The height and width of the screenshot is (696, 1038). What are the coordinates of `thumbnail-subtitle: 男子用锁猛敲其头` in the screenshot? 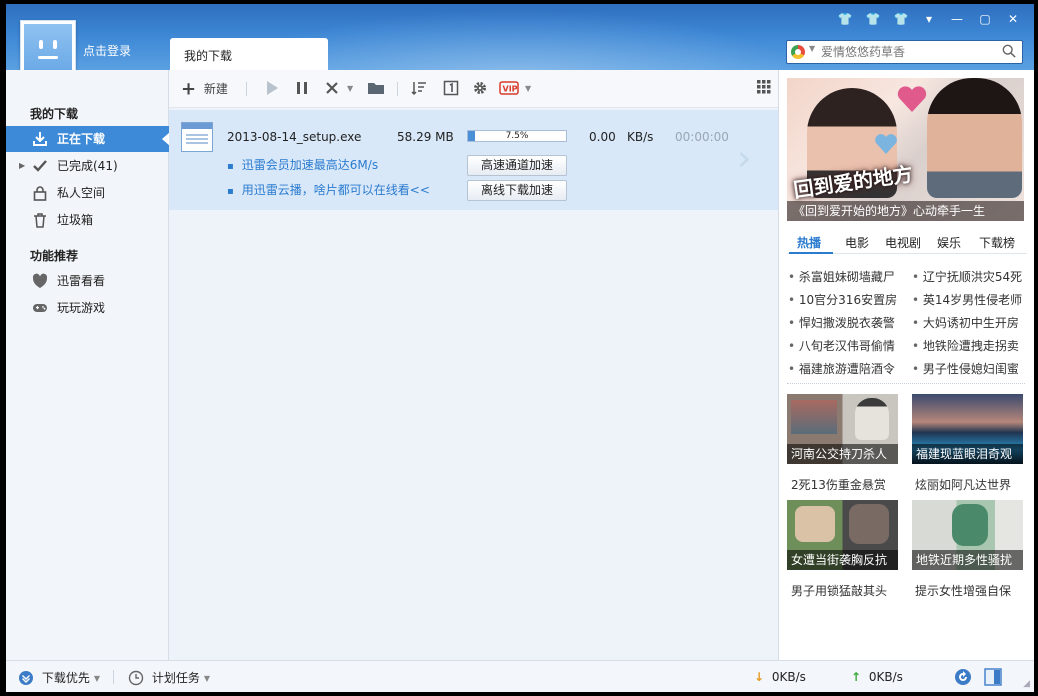 It's located at (839, 590).